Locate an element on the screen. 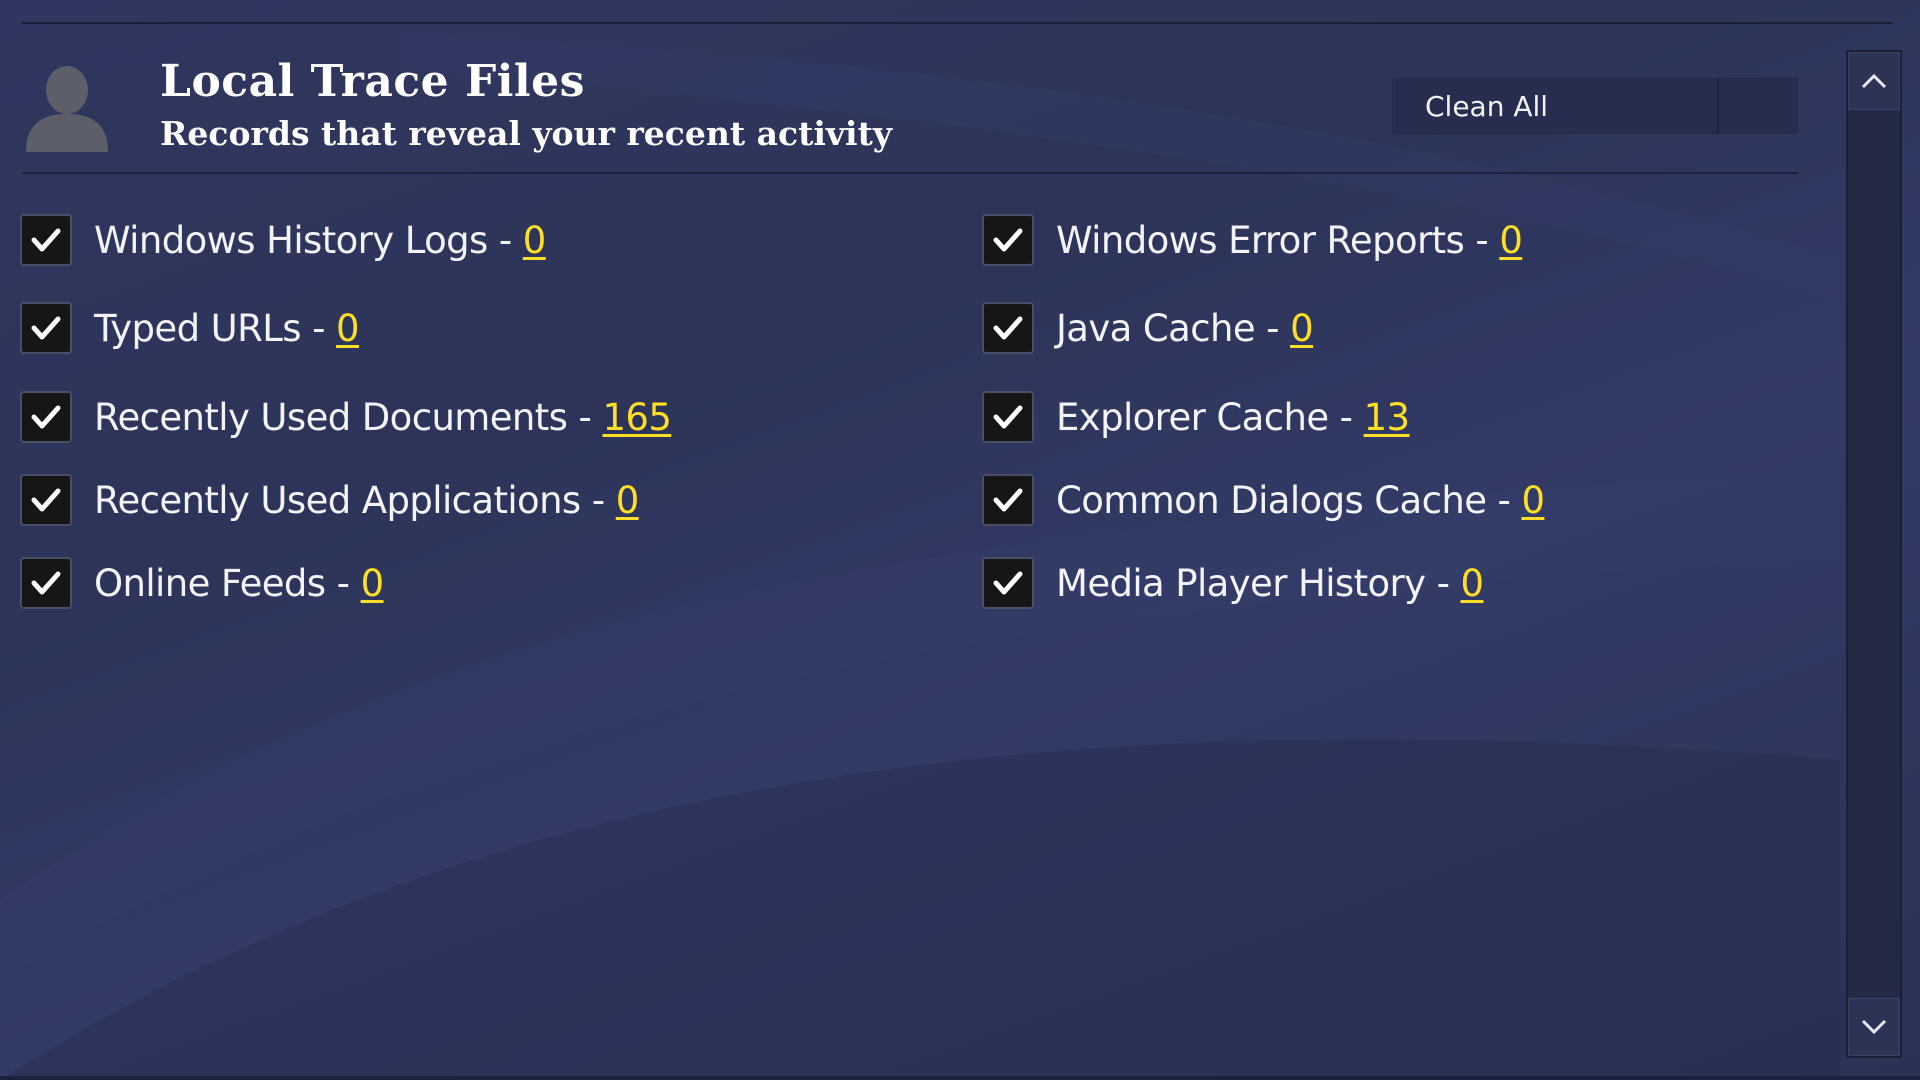 Image resolution: width=1920 pixels, height=1080 pixels. checkbox-recently-used-documents is located at coordinates (46, 417).